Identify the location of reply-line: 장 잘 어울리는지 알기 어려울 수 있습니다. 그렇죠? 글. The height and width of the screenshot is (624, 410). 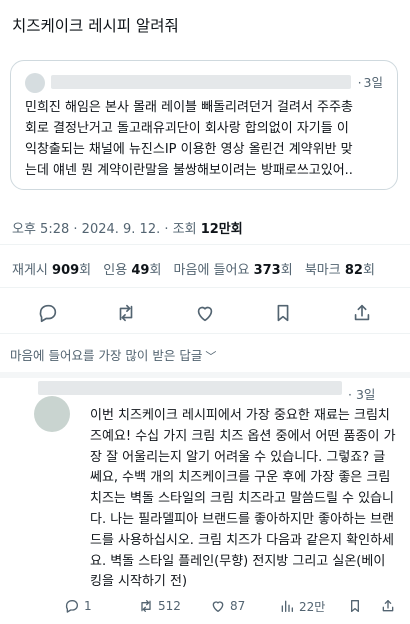
(238, 457).